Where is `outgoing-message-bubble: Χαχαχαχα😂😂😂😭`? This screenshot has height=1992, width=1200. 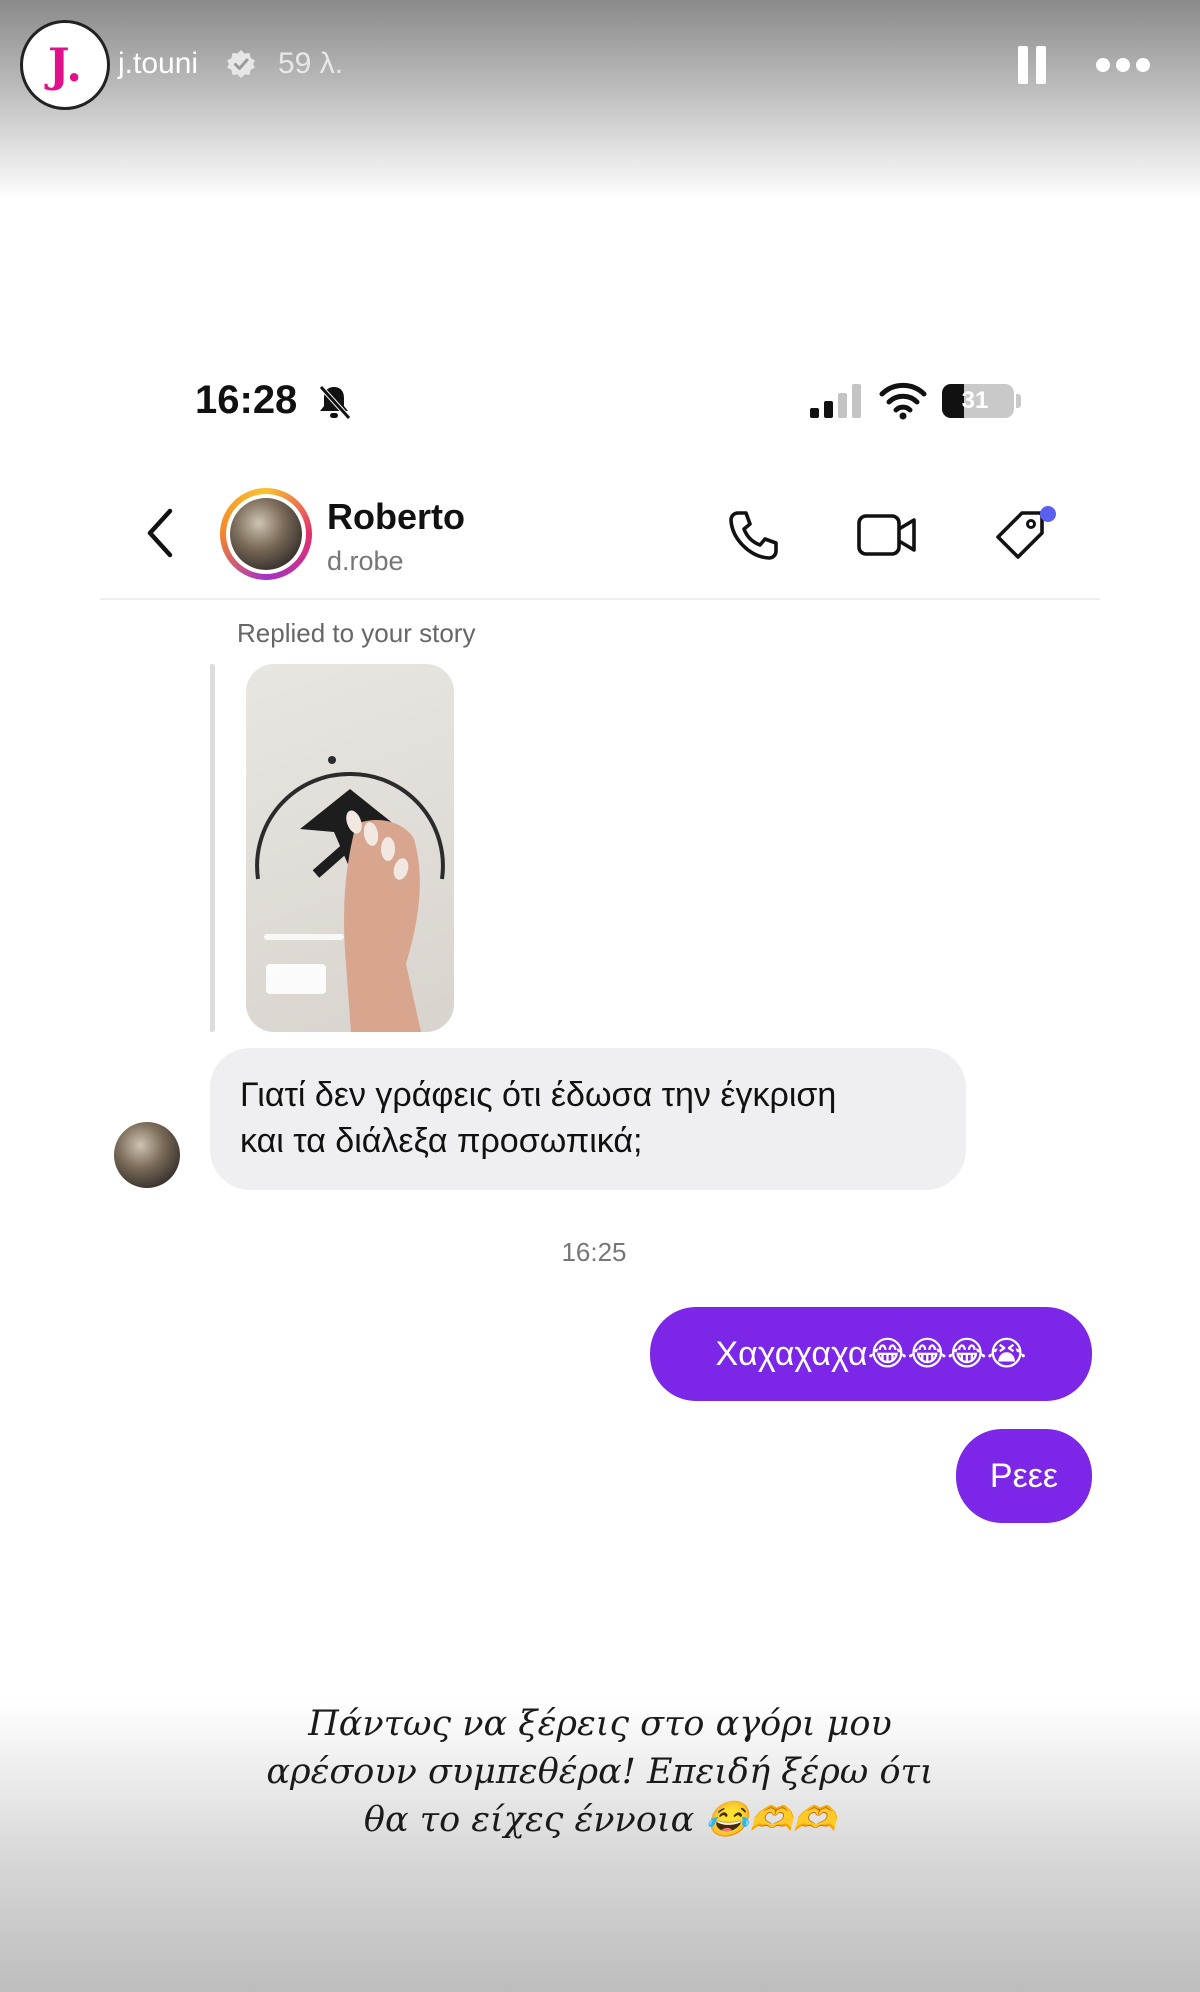
outgoing-message-bubble: Χαχαχαχα😂😂😂😭 is located at coordinates (871, 1354).